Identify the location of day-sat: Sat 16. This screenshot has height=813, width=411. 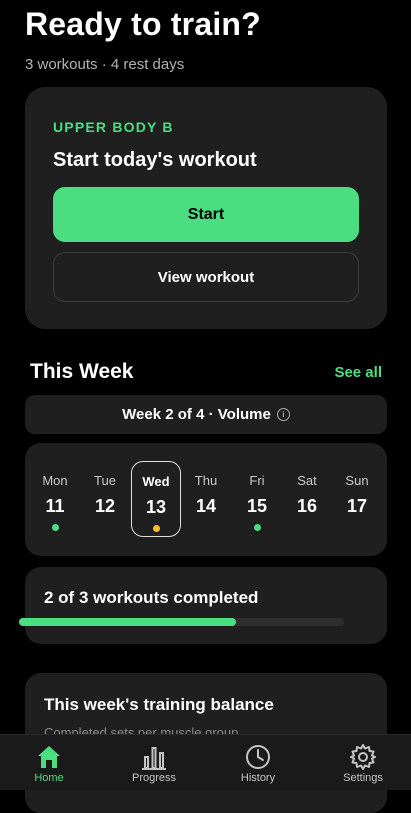
(307, 499).